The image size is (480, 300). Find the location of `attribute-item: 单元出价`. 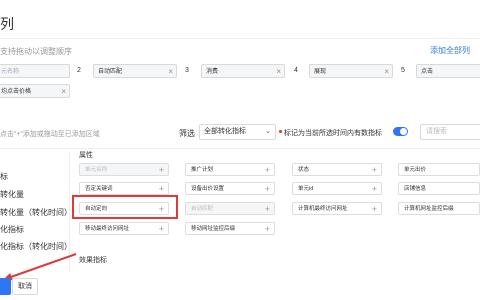

attribute-item: 单元出价 is located at coordinates (439, 169).